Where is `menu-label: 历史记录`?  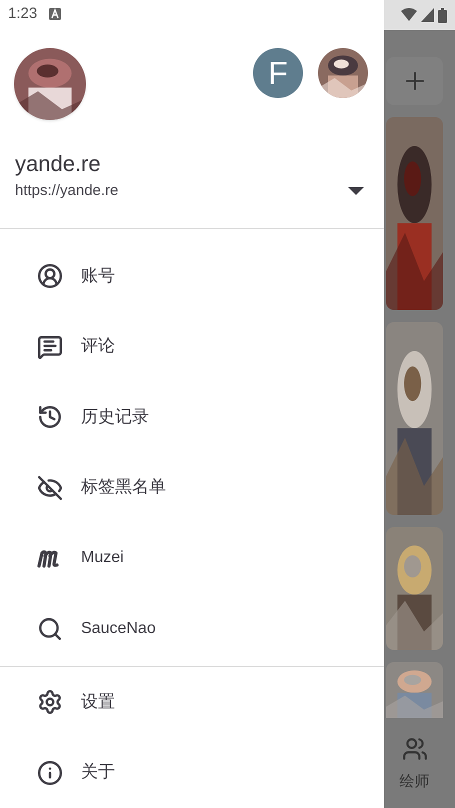
menu-label: 历史记录 is located at coordinates (115, 417).